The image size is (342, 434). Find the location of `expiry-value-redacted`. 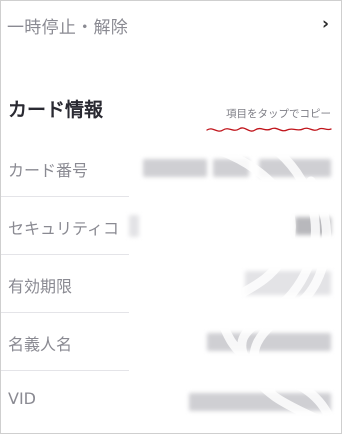

expiry-value-redacted is located at coordinates (288, 283).